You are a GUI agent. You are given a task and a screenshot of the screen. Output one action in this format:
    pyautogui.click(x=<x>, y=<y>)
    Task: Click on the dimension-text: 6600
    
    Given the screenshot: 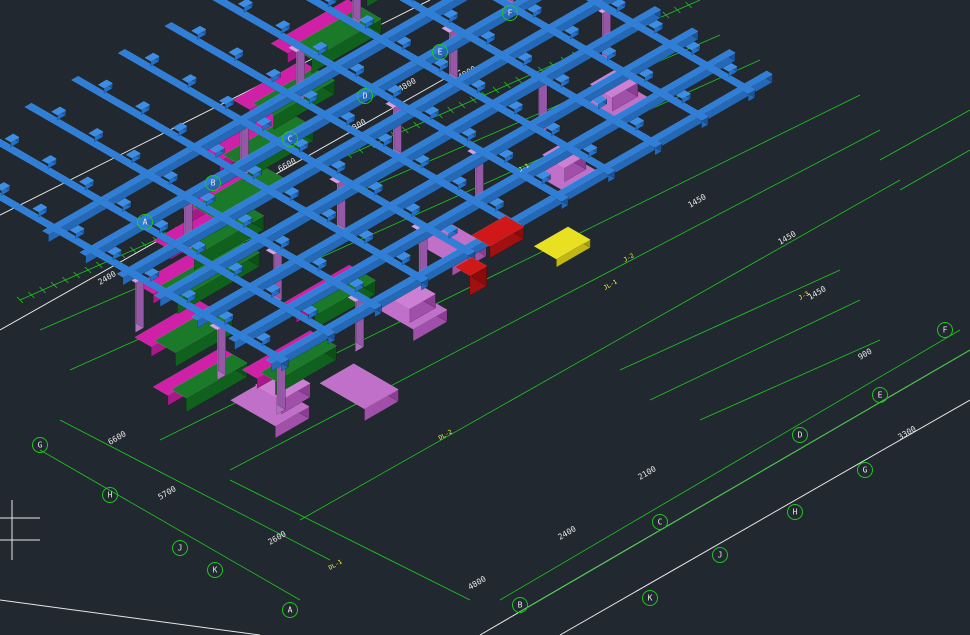 What is the action you would take?
    pyautogui.click(x=117, y=438)
    